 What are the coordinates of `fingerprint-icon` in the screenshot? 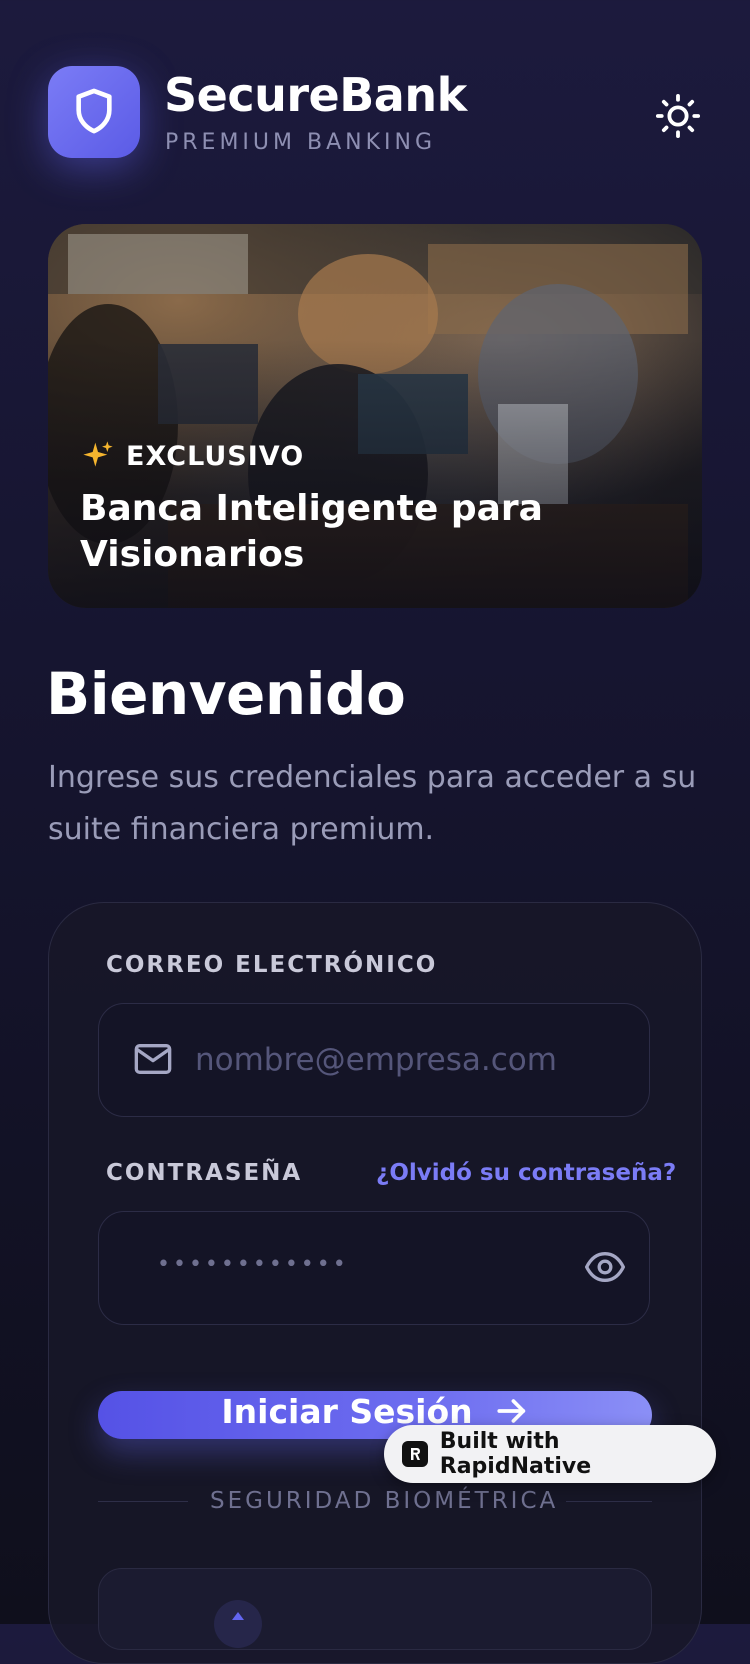 It's located at (238, 1624).